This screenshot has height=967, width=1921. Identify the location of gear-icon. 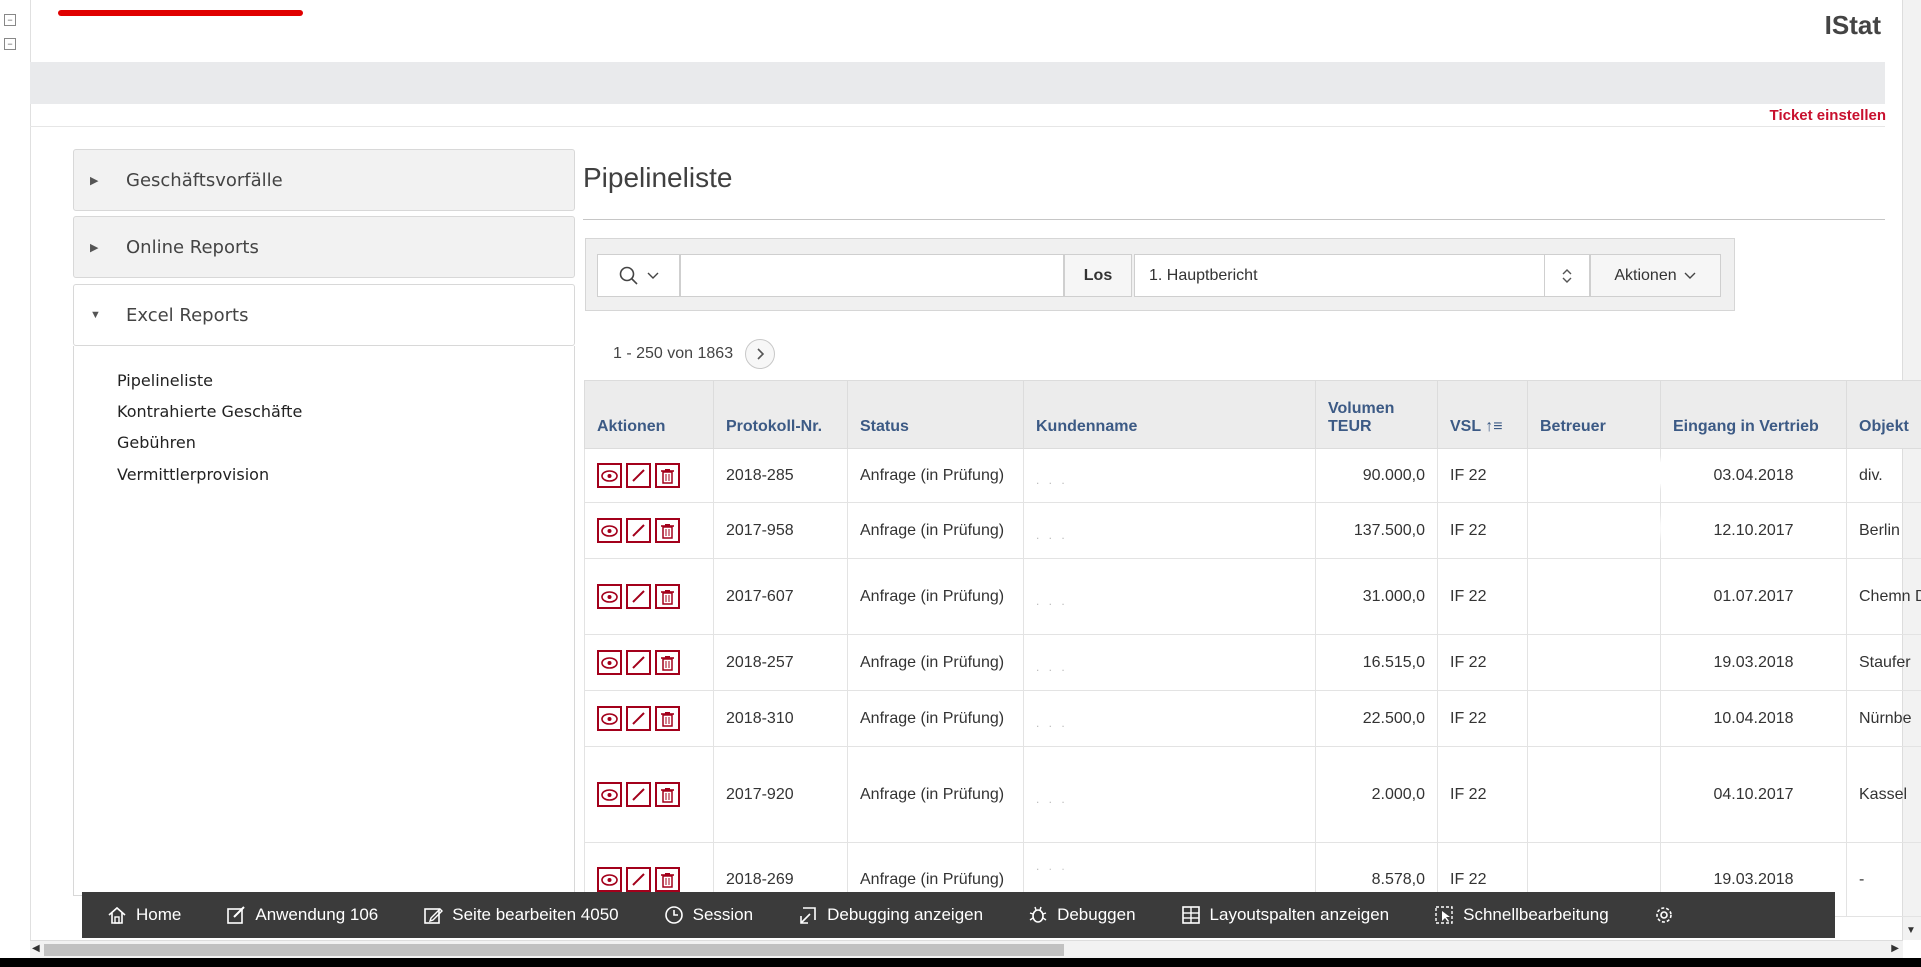
(1663, 915).